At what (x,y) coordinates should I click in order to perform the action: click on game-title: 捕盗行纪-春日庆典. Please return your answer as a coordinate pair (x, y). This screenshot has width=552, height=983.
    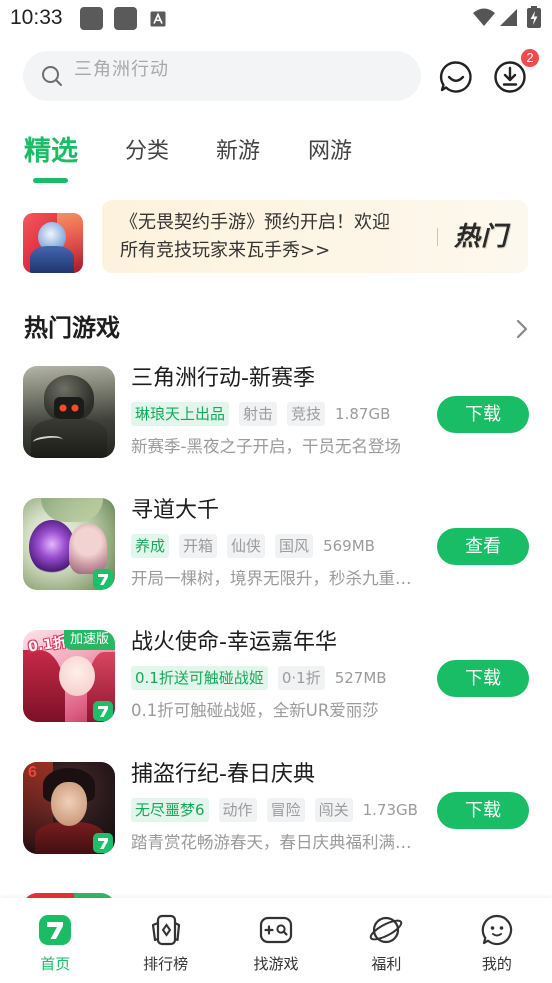
    Looking at the image, I should click on (223, 774).